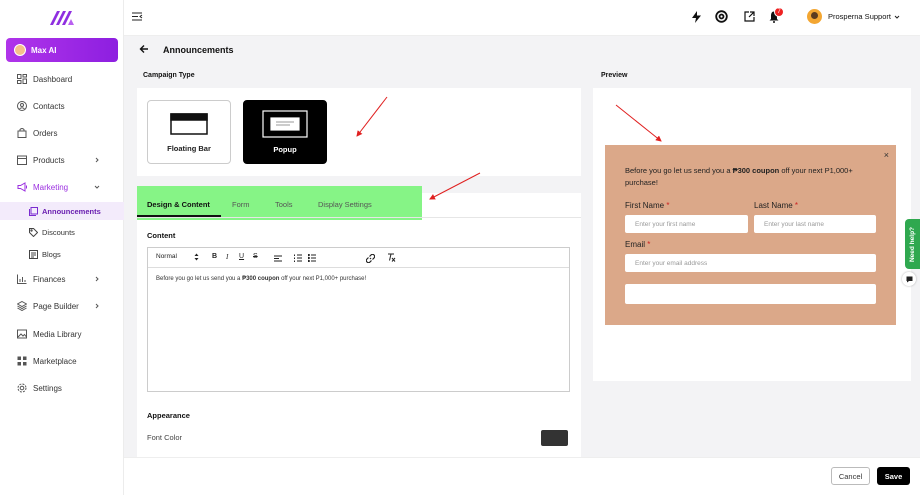 The image size is (920, 495). I want to click on cancel-button: Cancel, so click(850, 476).